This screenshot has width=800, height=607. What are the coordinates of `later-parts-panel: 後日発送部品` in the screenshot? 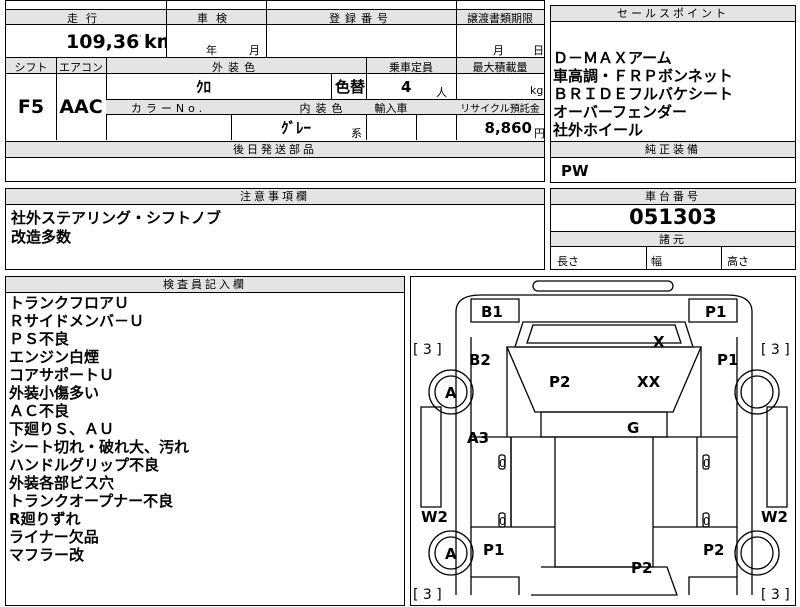 It's located at (275, 162).